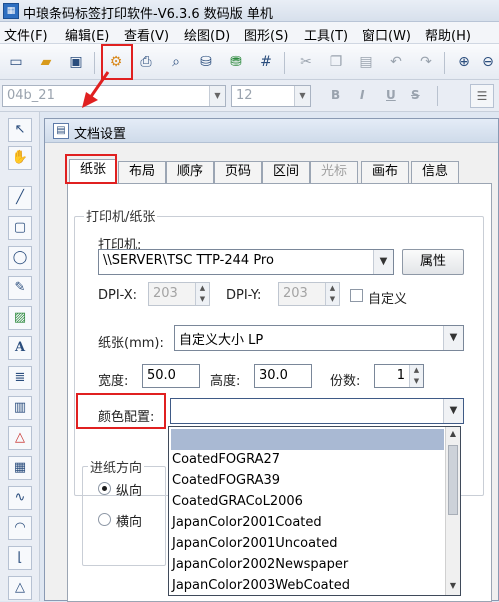 Image resolution: width=499 pixels, height=602 pixels. Describe the element at coordinates (307, 460) in the screenshot. I see `color-profile-option: CoatedFOGRA27` at that location.